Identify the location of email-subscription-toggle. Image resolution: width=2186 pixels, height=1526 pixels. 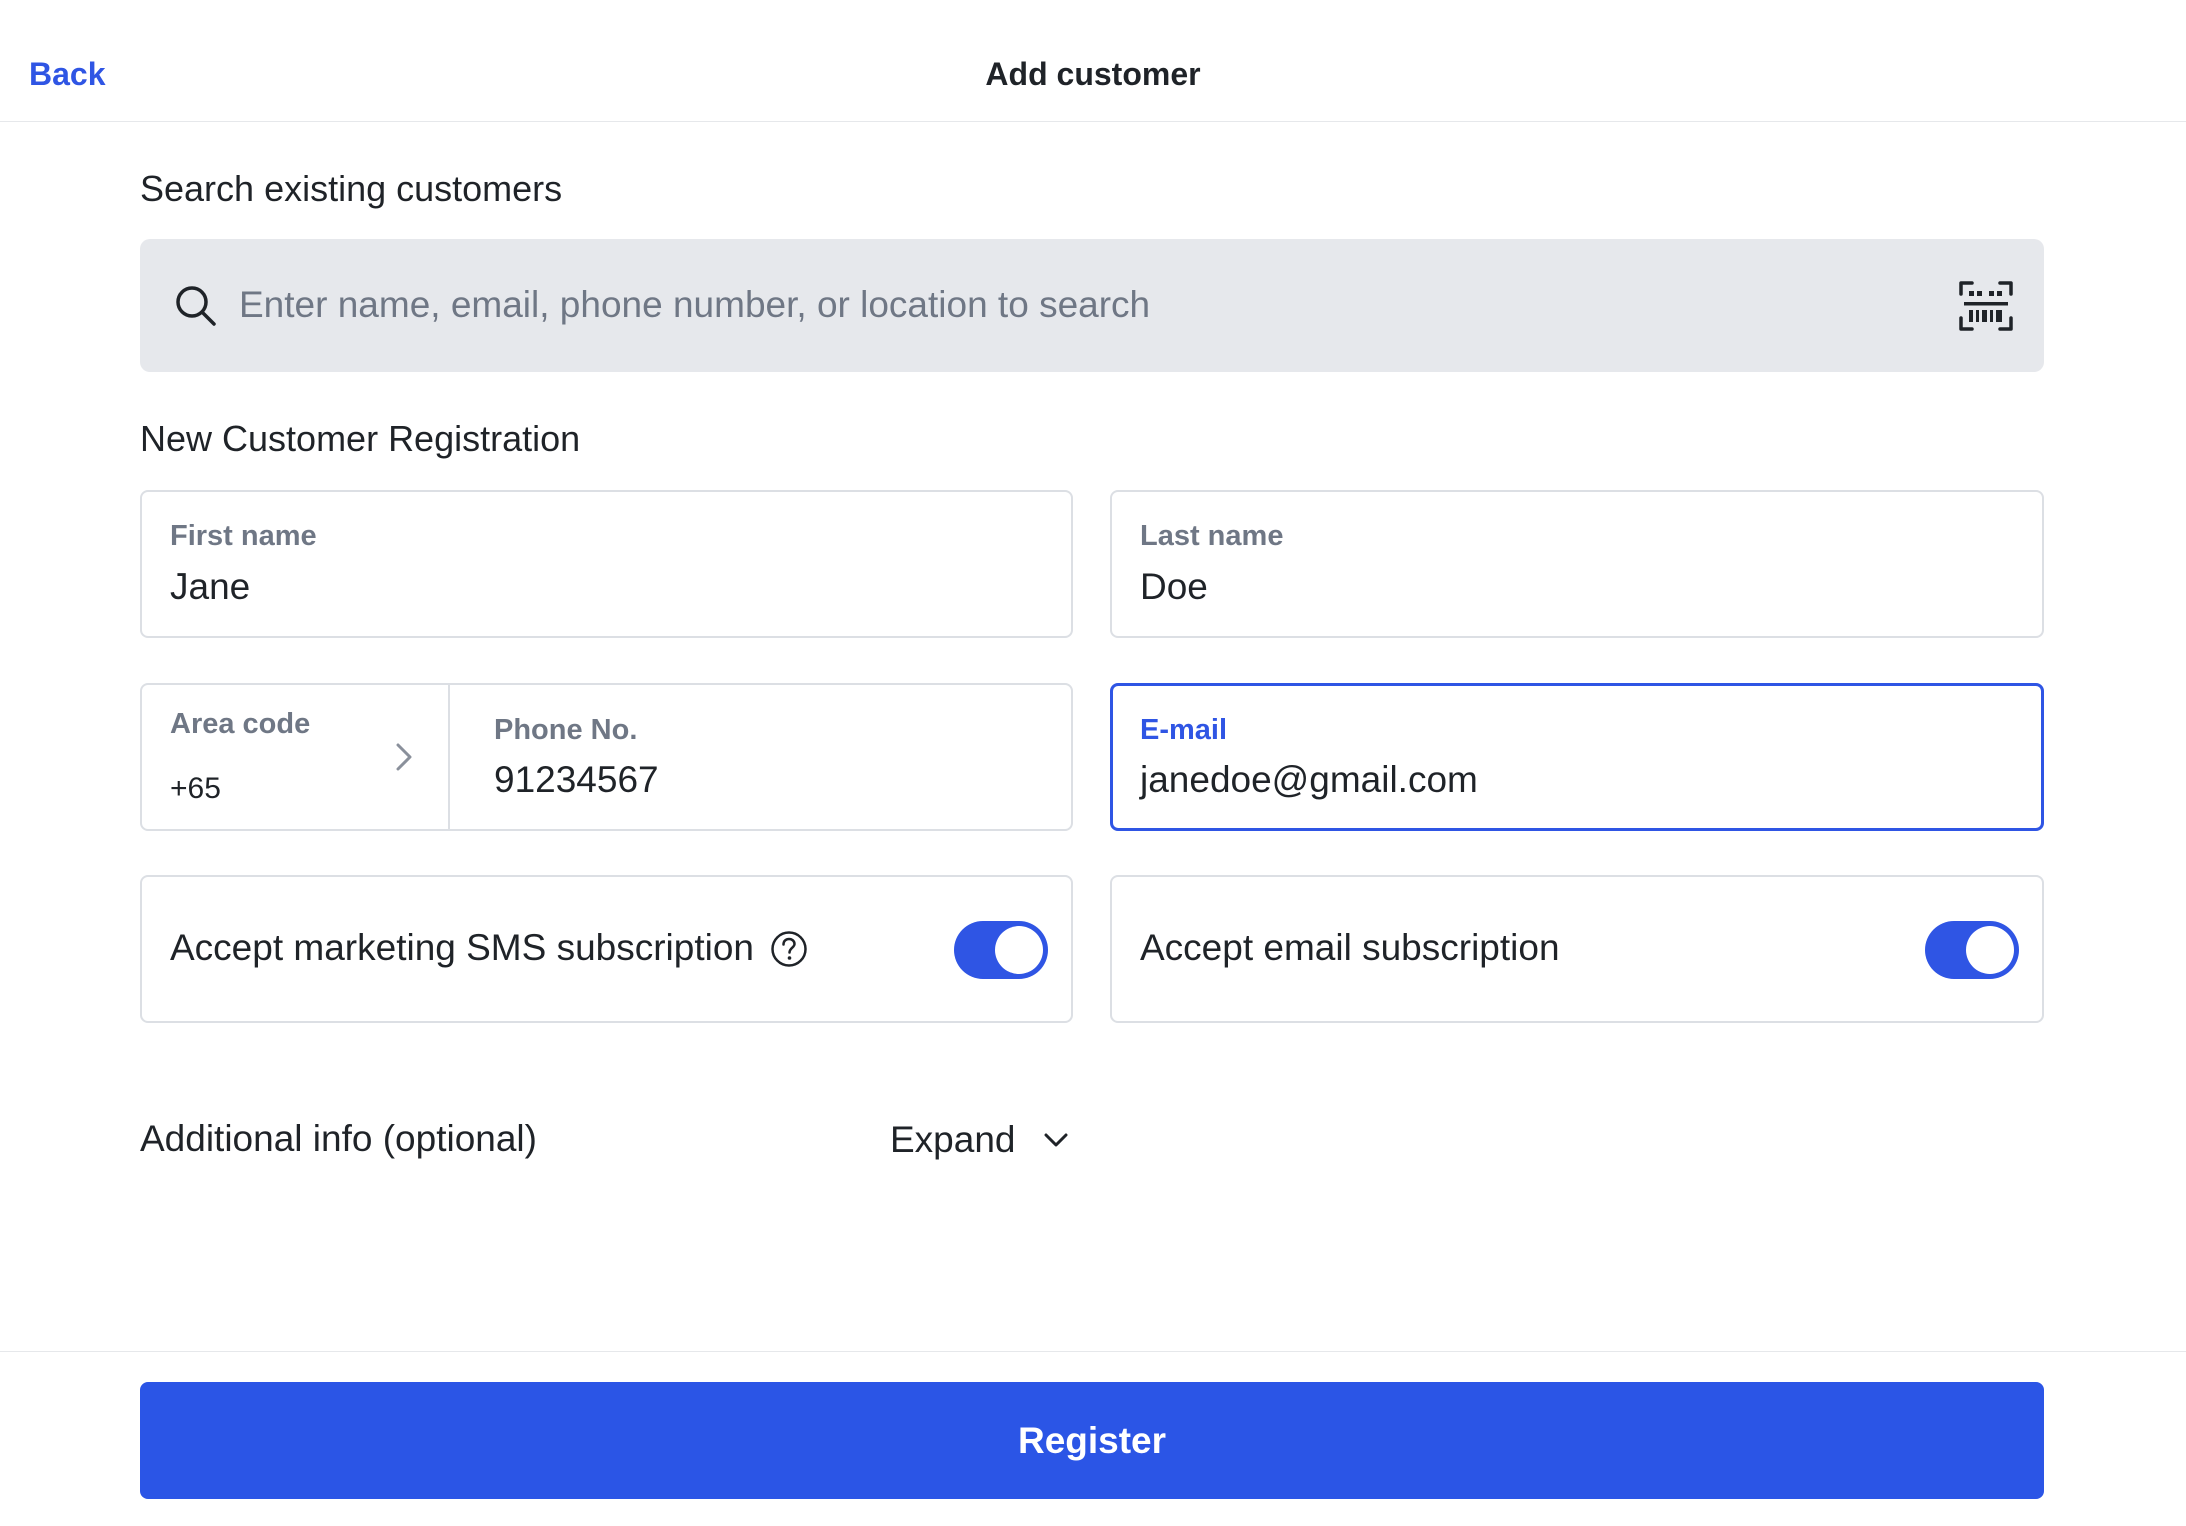
(1972, 950).